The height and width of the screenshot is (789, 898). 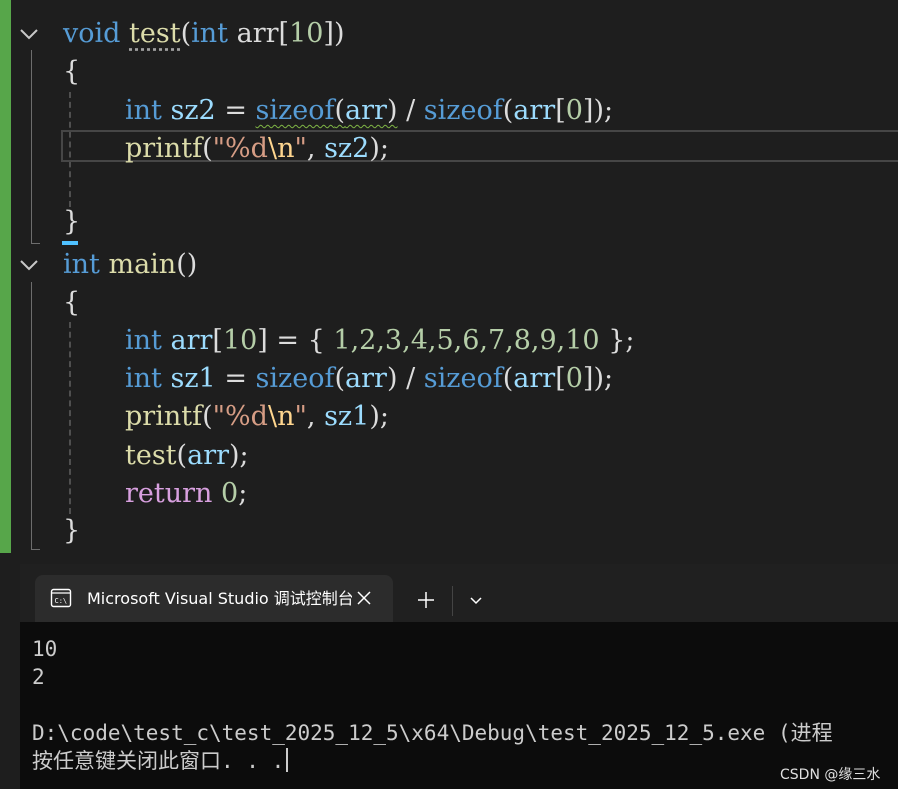 What do you see at coordinates (169, 493) in the screenshot?
I see `control-keyword: return` at bounding box center [169, 493].